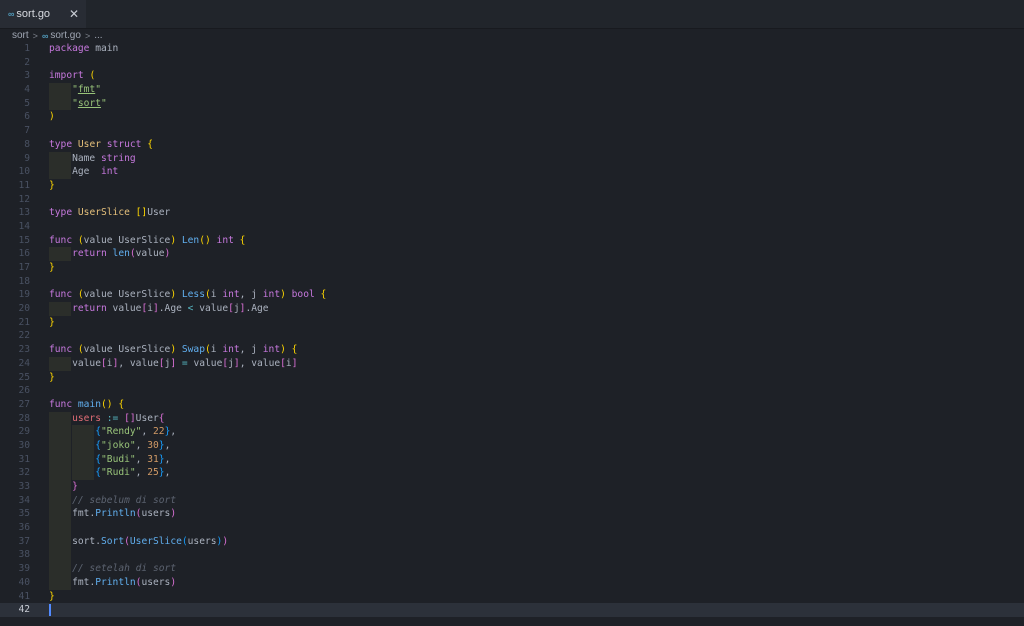  What do you see at coordinates (27, 117) in the screenshot?
I see `line-number: 6` at bounding box center [27, 117].